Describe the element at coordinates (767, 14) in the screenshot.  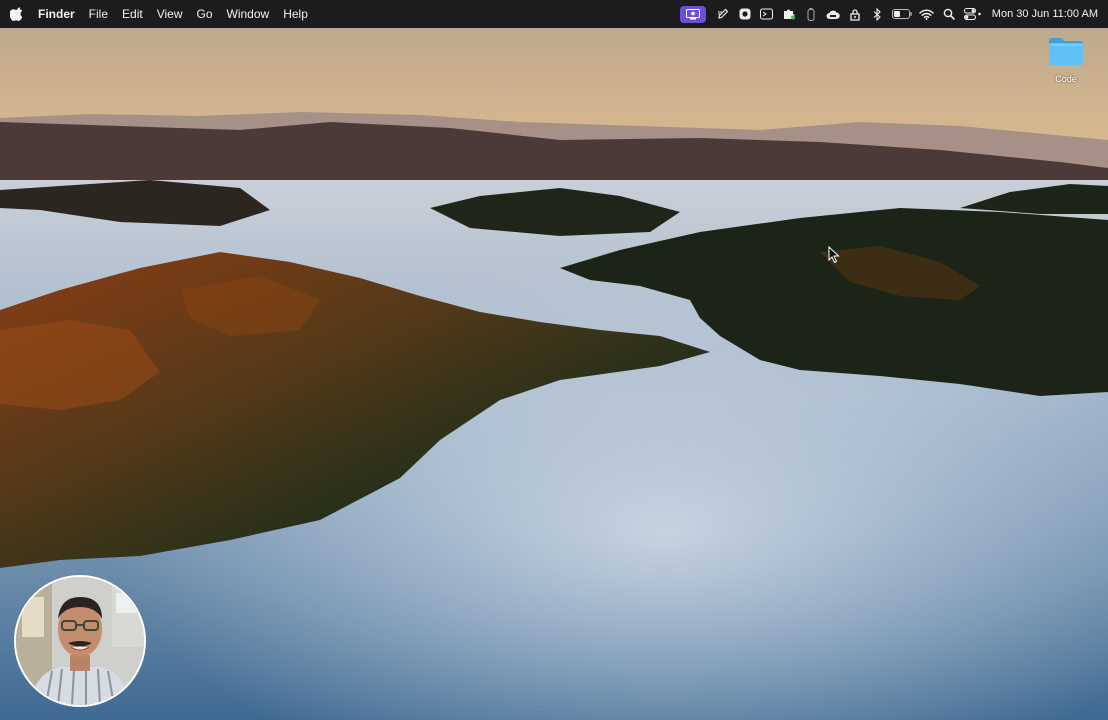
I see `window-icon` at that location.